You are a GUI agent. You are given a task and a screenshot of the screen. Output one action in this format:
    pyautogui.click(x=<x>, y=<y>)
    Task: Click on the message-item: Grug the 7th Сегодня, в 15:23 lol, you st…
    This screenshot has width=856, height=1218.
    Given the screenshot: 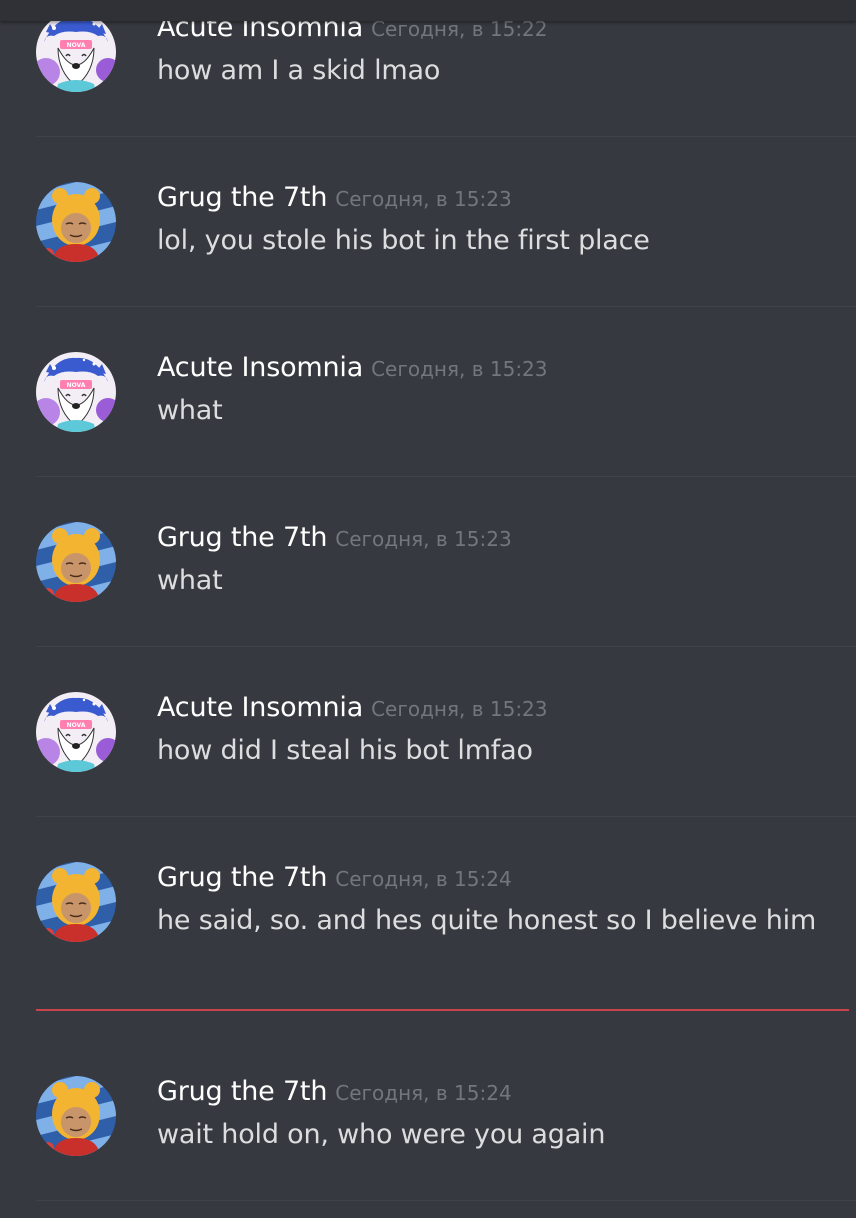 What is the action you would take?
    pyautogui.click(x=428, y=255)
    